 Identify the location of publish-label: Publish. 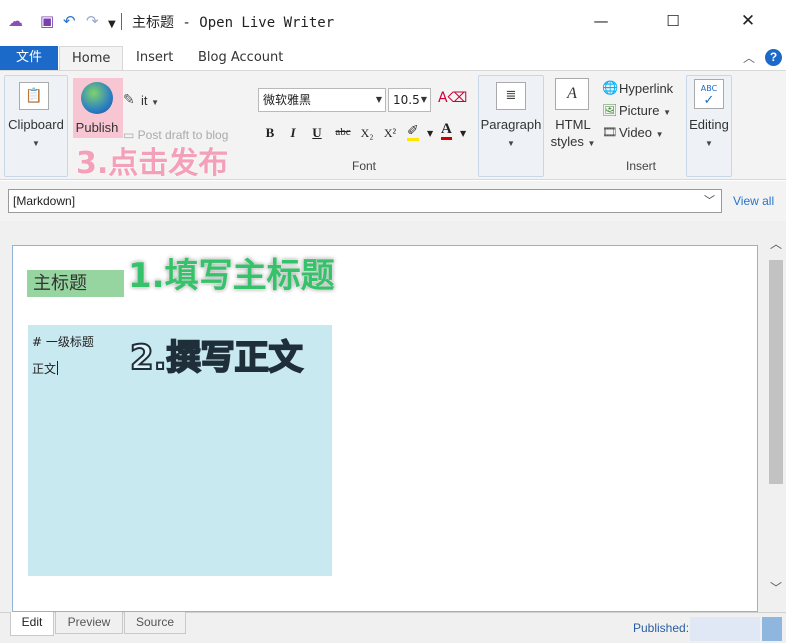
(97, 127).